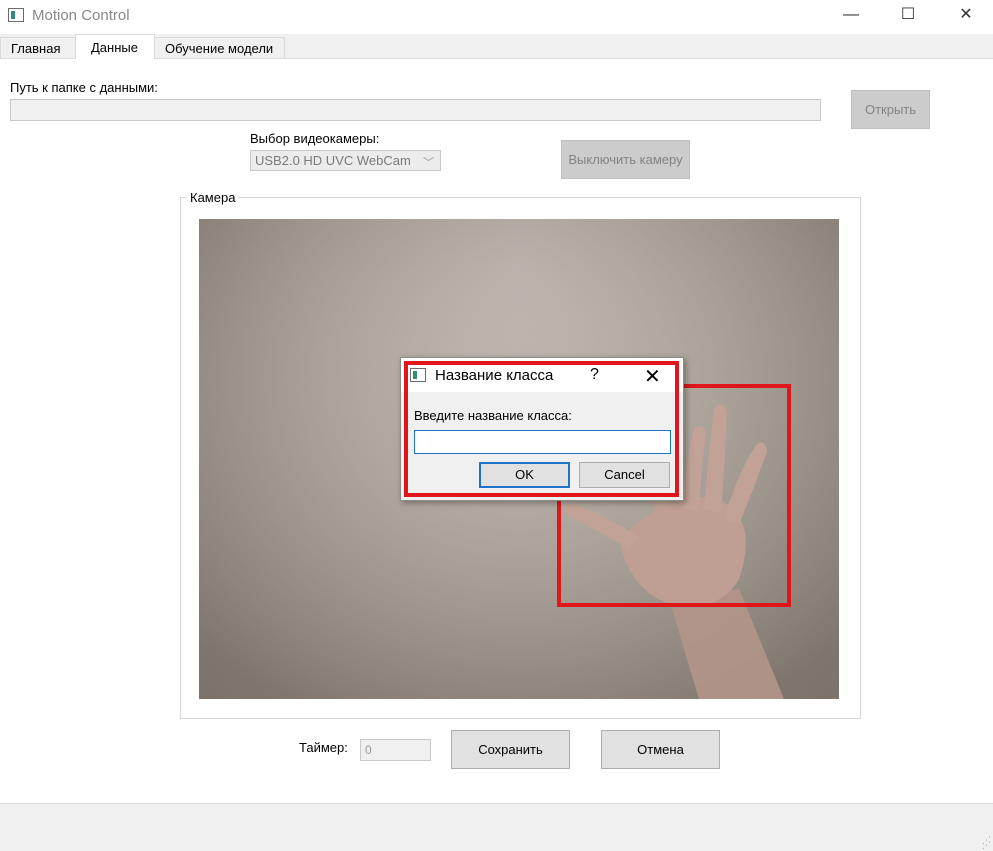 The width and height of the screenshot is (993, 851). I want to click on camera-select: USB2.0 HD UVC WebCam ﹀, so click(345, 160).